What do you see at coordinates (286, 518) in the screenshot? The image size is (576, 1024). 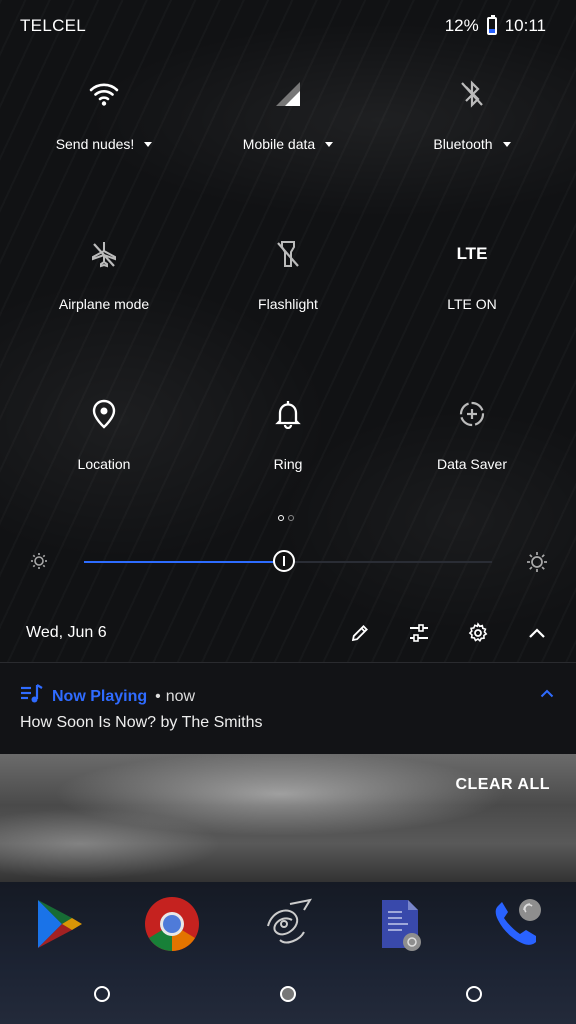 I see `page-indicator` at bounding box center [286, 518].